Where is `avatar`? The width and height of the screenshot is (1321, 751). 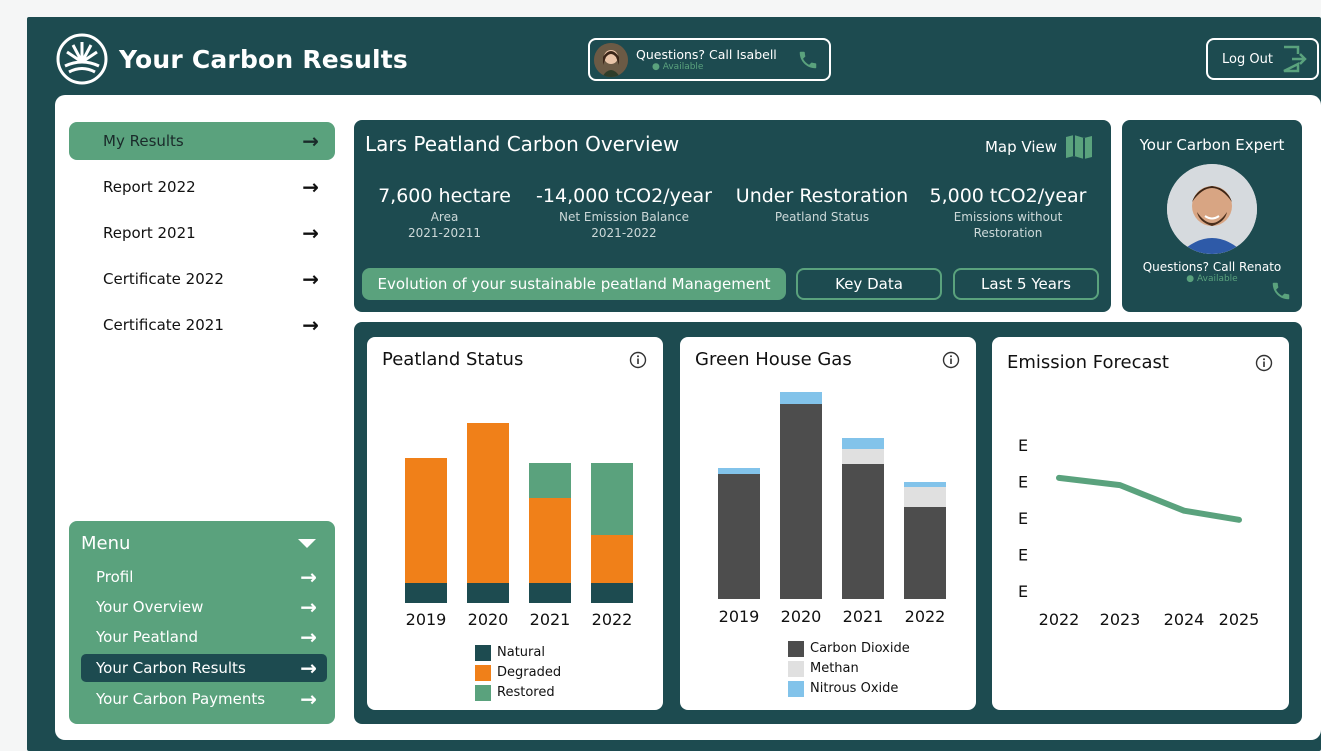 avatar is located at coordinates (611, 59).